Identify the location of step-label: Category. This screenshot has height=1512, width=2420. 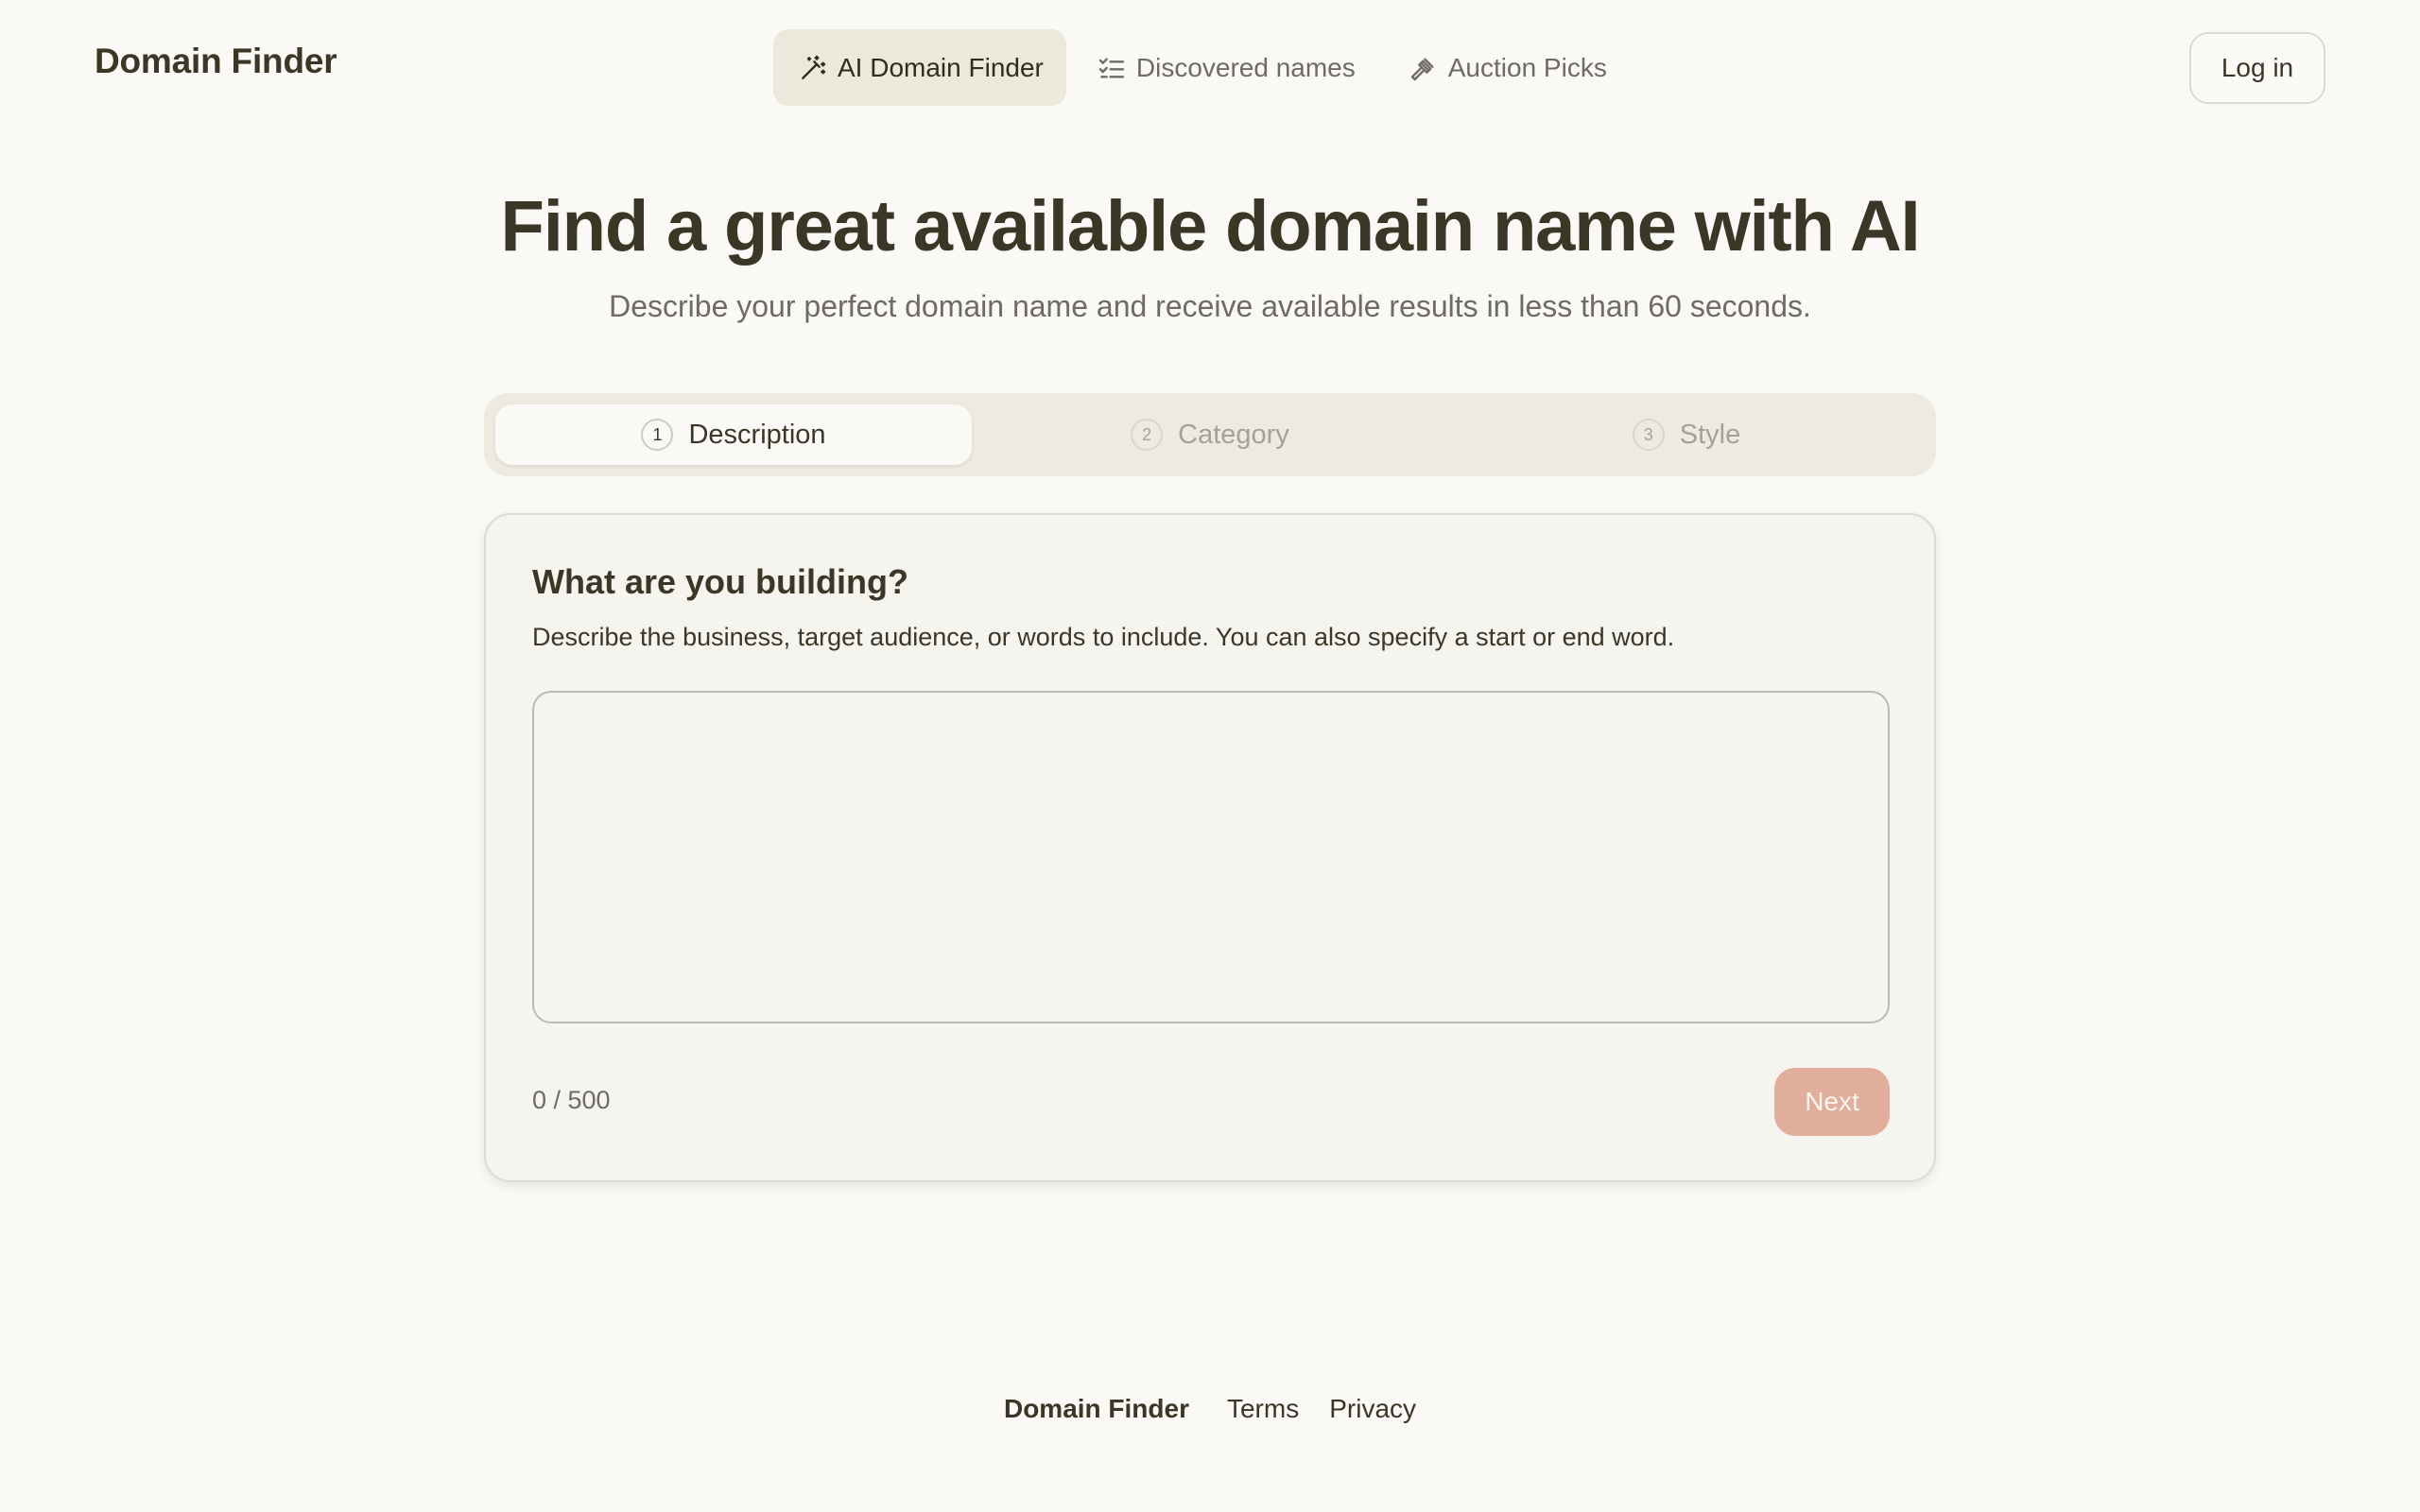
(1233, 434).